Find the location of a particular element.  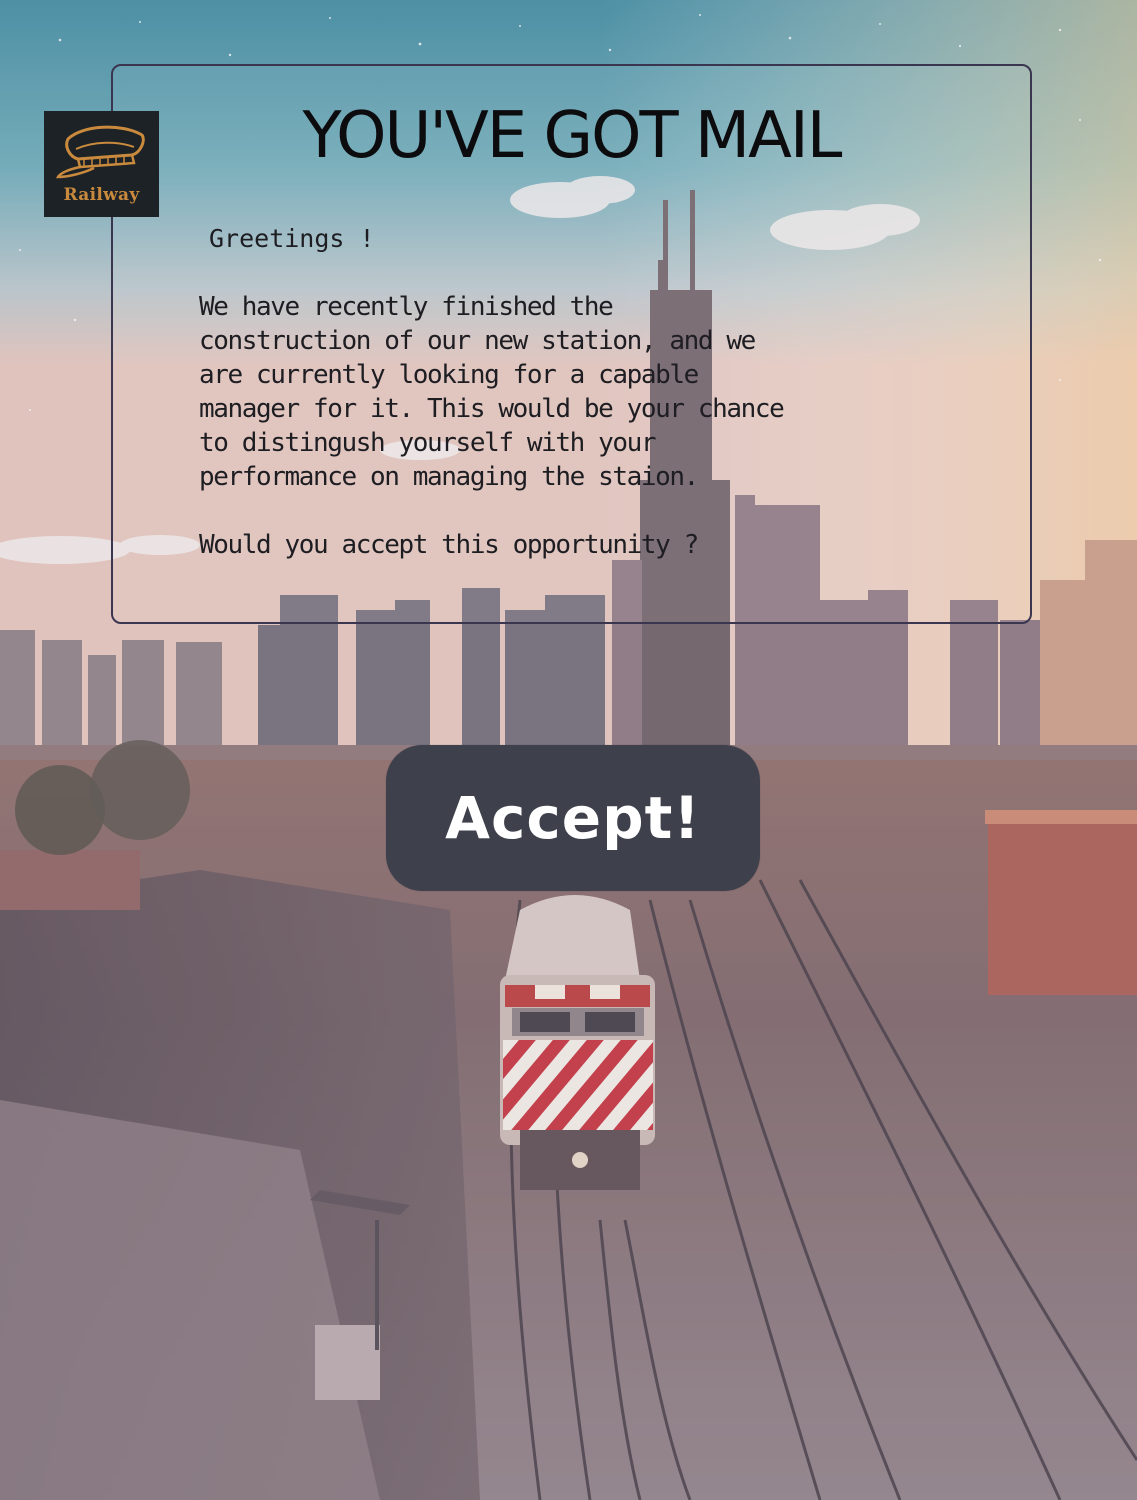

mail-body-line: are currently looking for a capable is located at coordinates (449, 375).